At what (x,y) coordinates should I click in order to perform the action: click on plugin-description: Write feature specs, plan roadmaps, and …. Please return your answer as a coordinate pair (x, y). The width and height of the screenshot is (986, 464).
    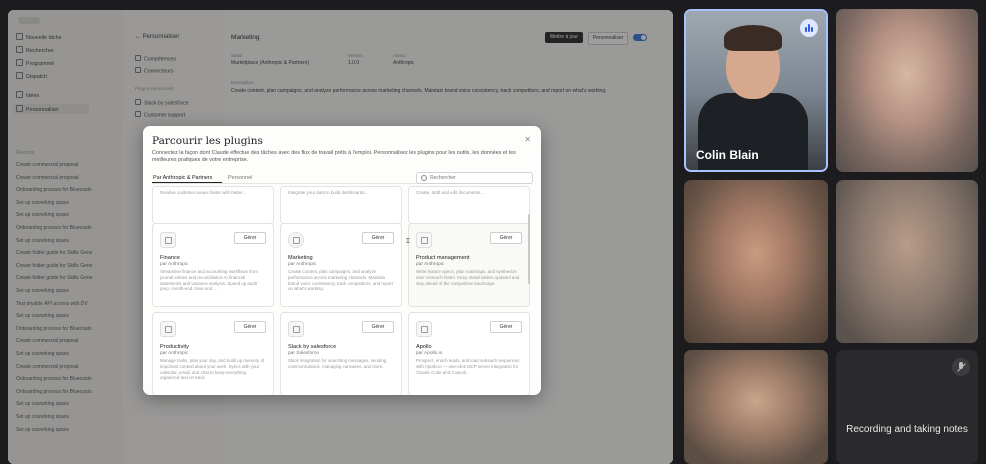
    Looking at the image, I should click on (468, 277).